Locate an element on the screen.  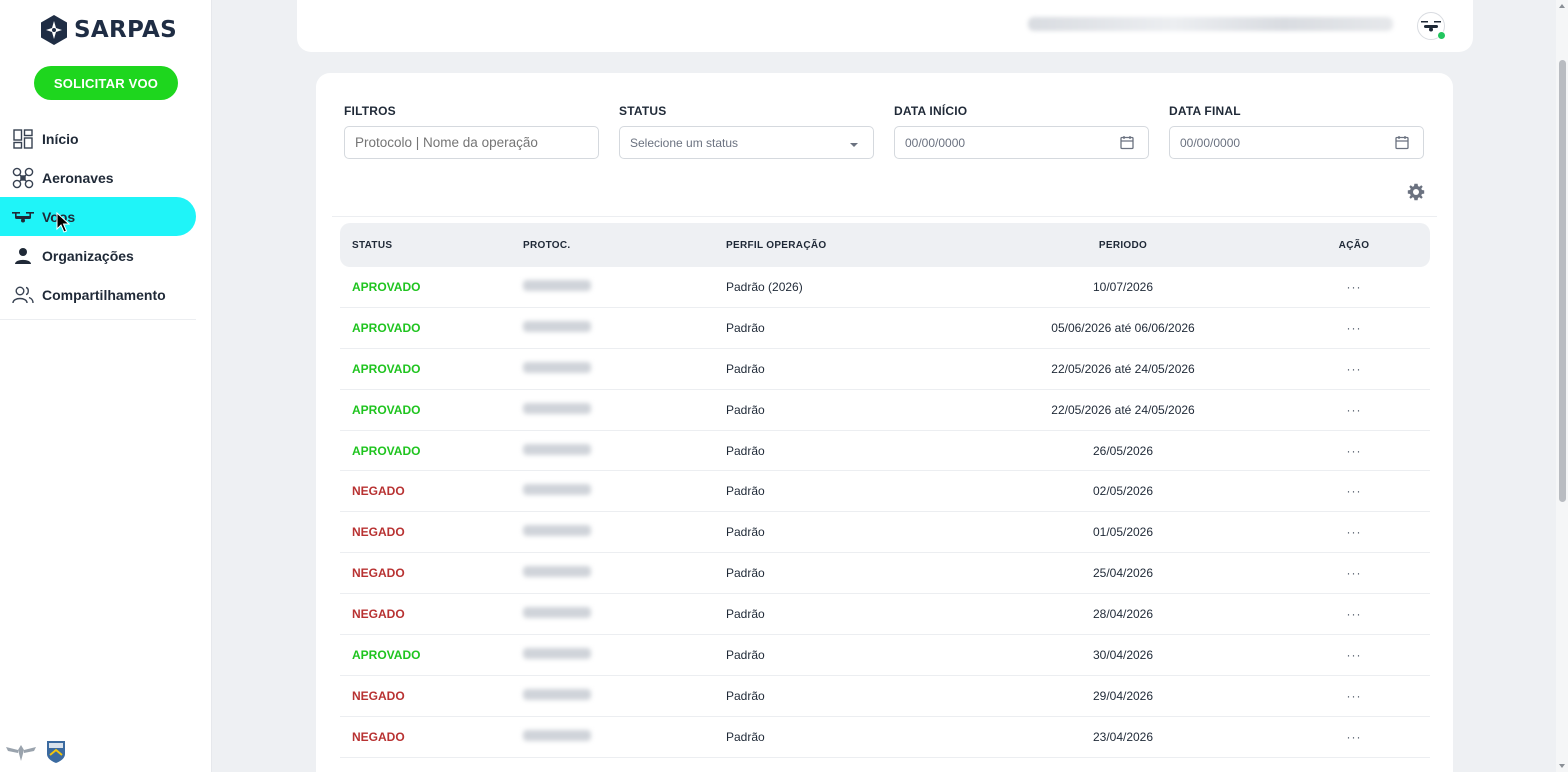
top-header is located at coordinates (885, 26).